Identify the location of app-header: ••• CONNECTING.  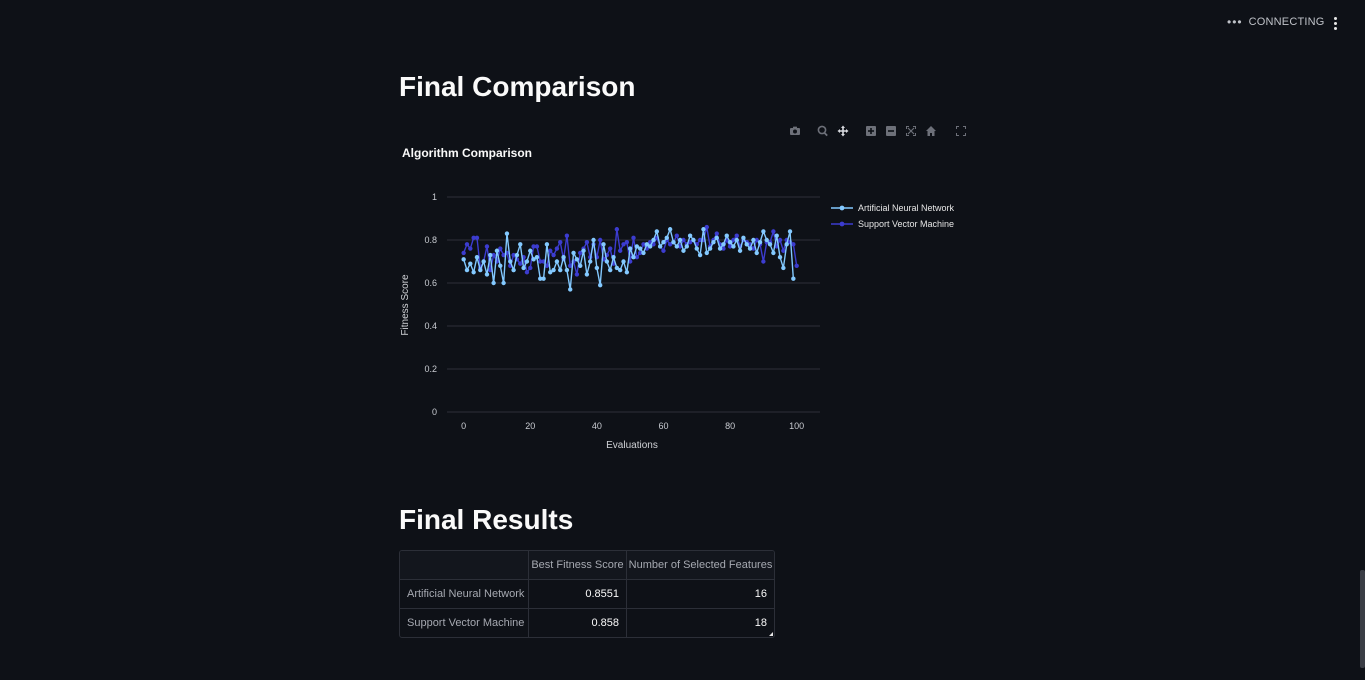
(682, 22).